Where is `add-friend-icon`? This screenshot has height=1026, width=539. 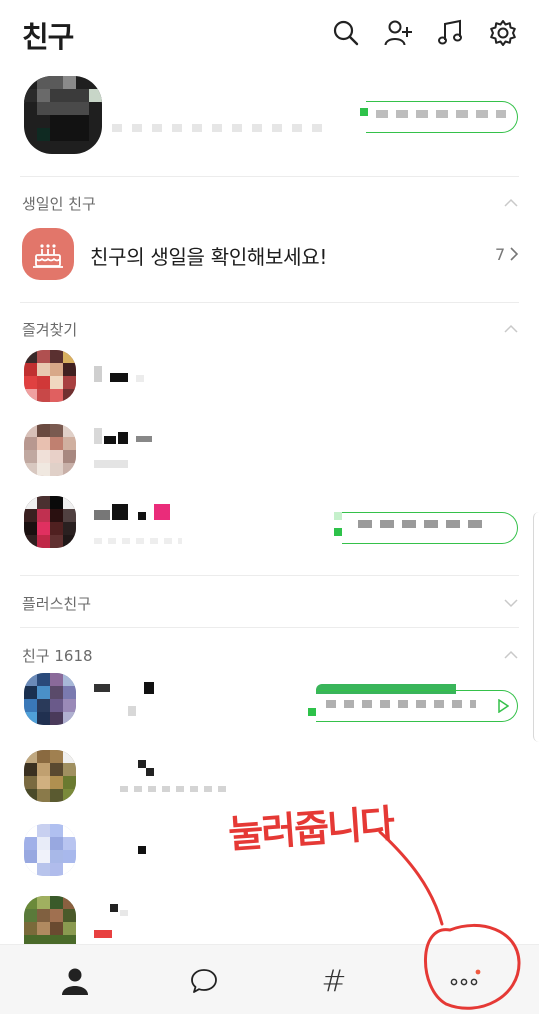 add-friend-icon is located at coordinates (398, 33).